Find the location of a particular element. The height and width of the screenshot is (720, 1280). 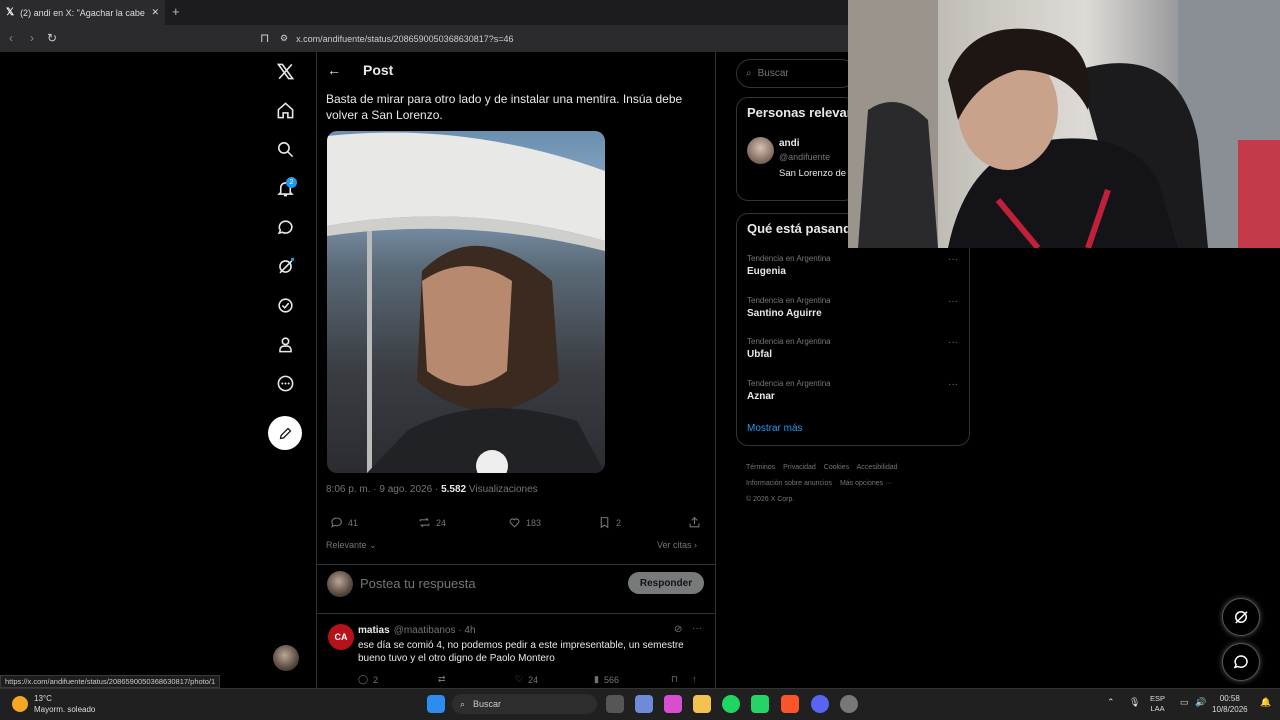

browser-tab: 𝕏 (2) andi en X: "Agachar la cabeza ✕ is located at coordinates (82, 12).